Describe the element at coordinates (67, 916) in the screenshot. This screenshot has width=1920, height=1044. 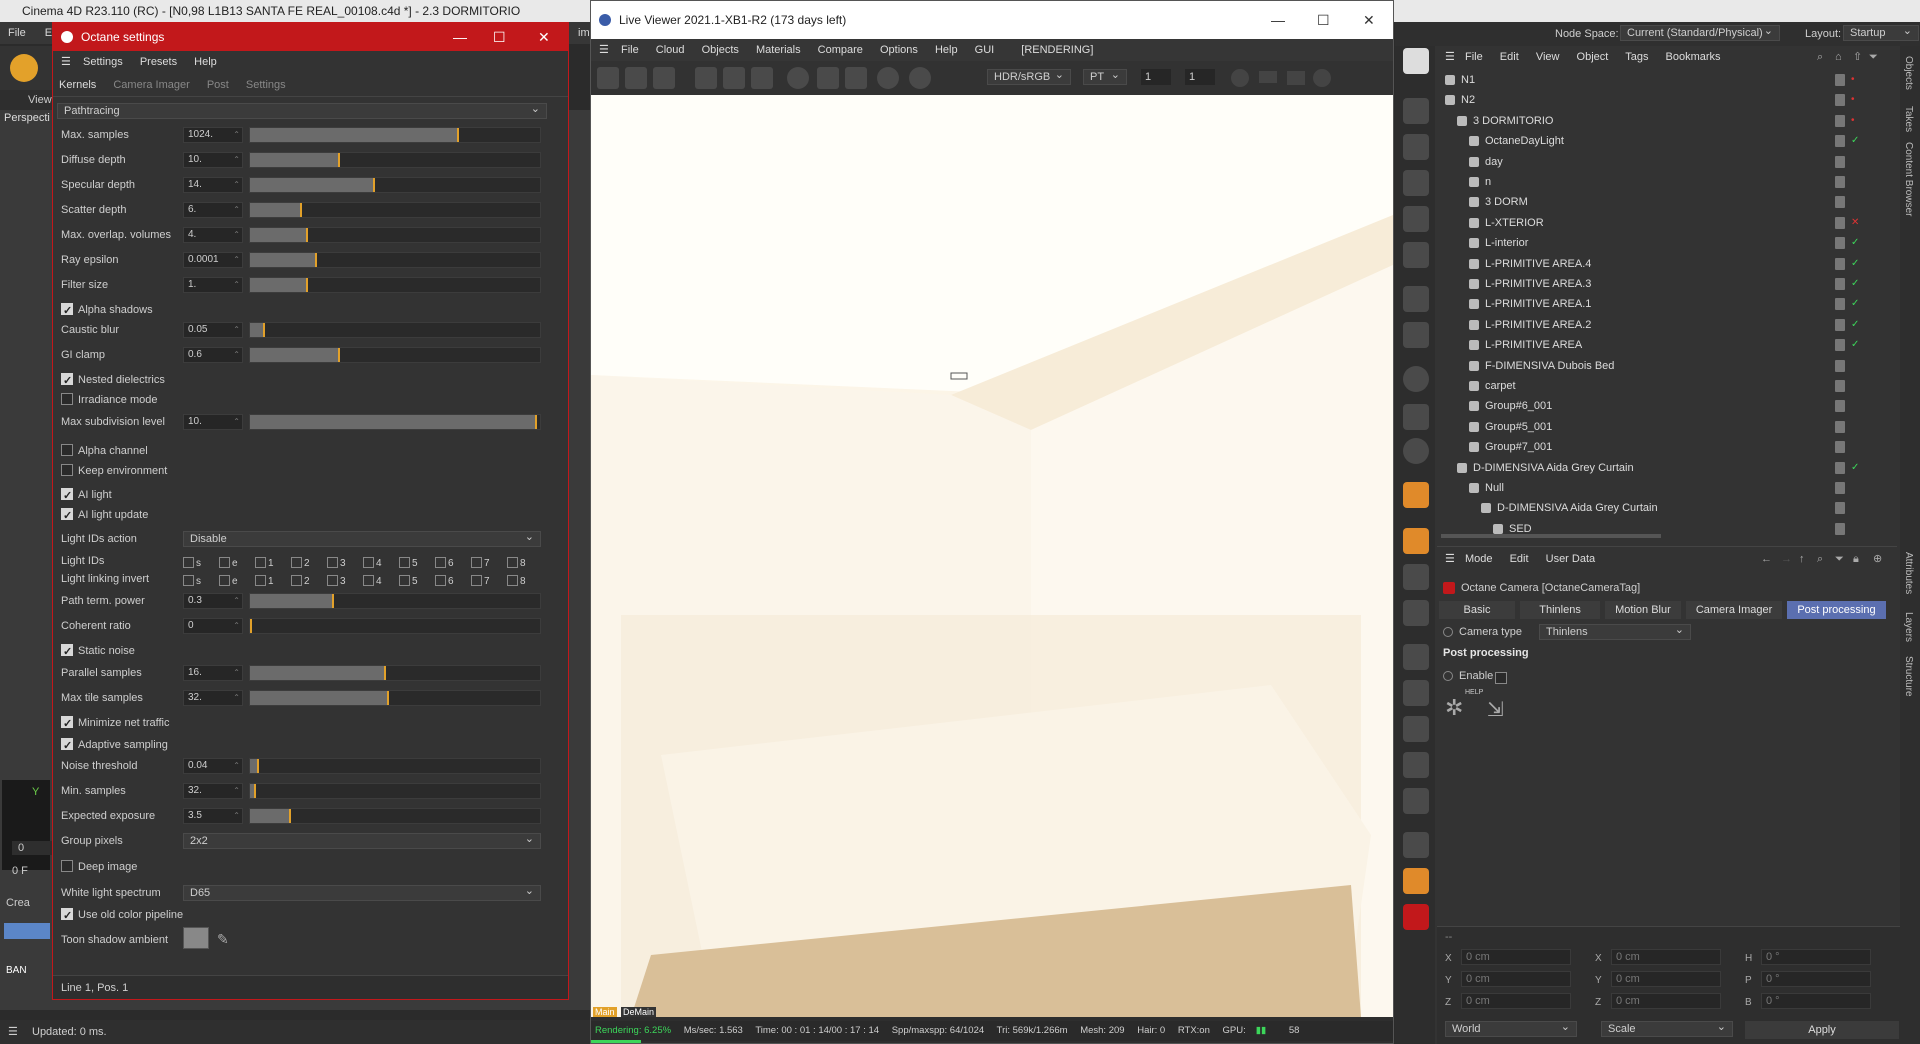
I see `use-old-color-pipeline-checkbox` at that location.